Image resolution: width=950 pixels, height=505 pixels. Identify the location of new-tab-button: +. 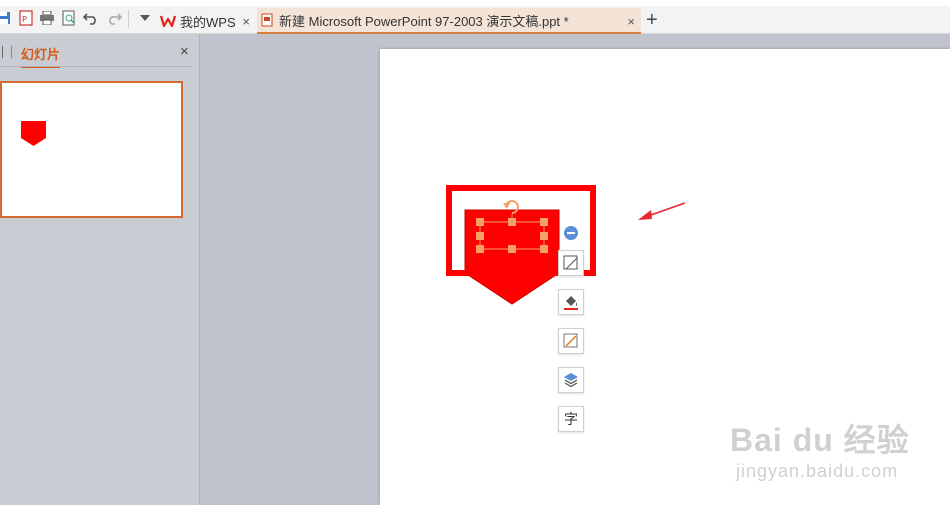
(652, 20).